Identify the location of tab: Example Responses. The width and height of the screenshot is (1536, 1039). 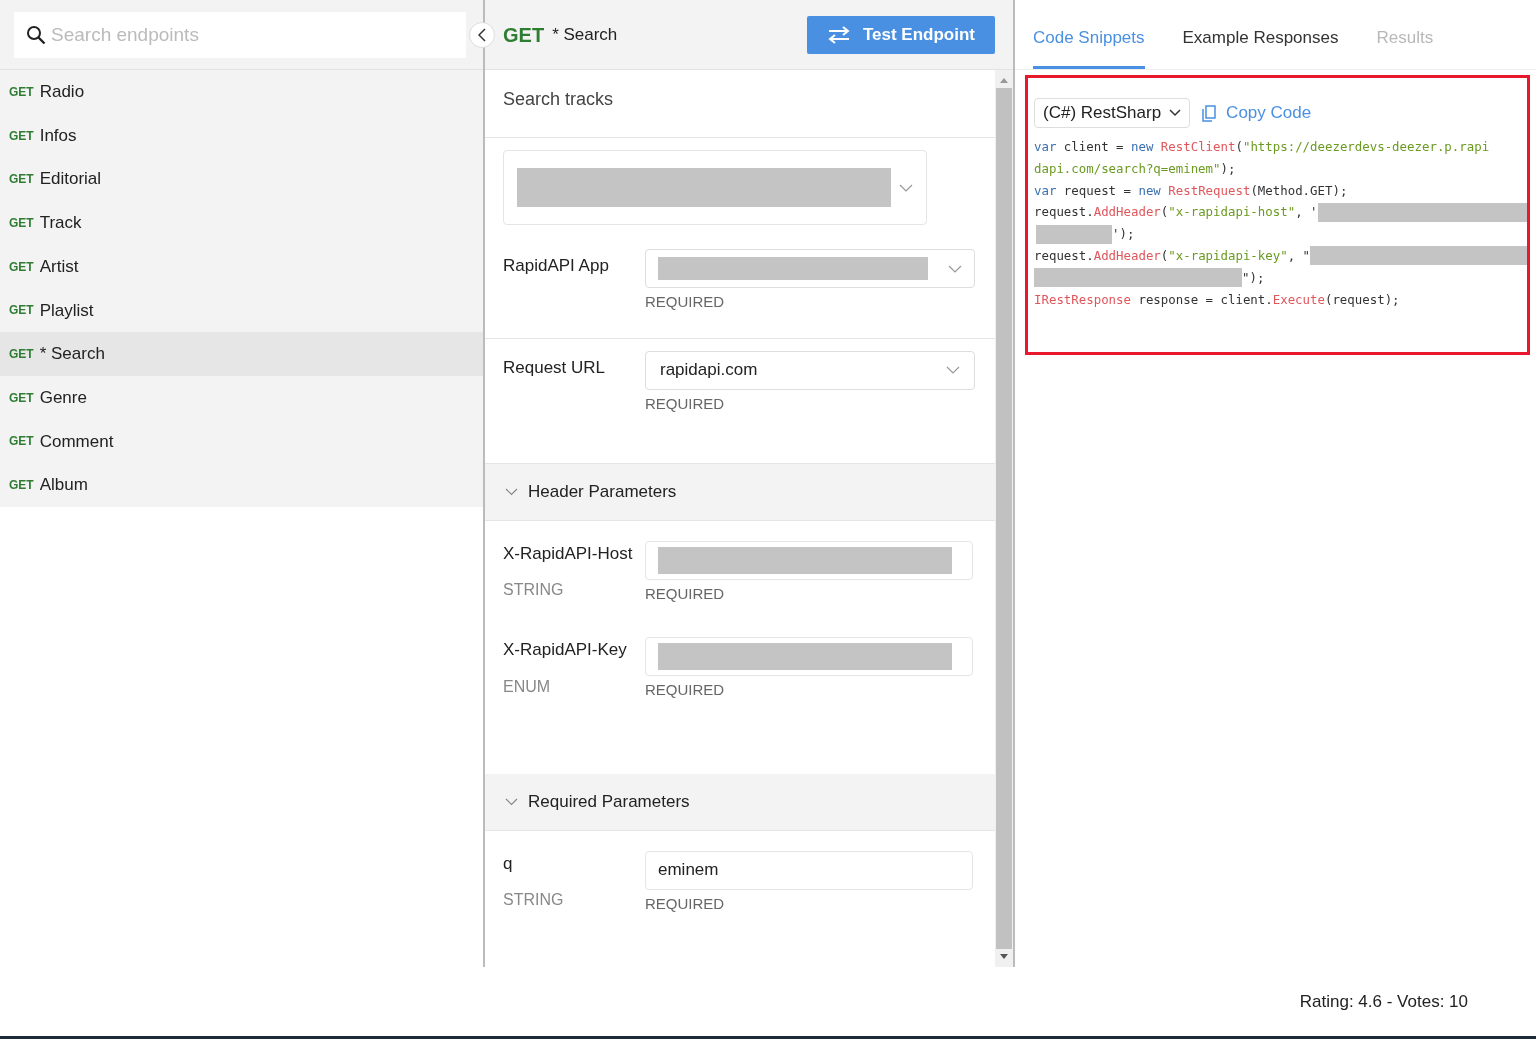
(1260, 39).